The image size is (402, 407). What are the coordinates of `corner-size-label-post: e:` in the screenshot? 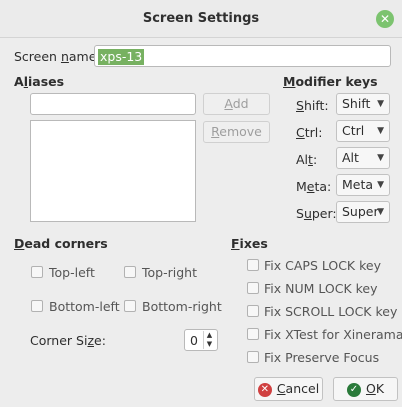 It's located at (100, 340).